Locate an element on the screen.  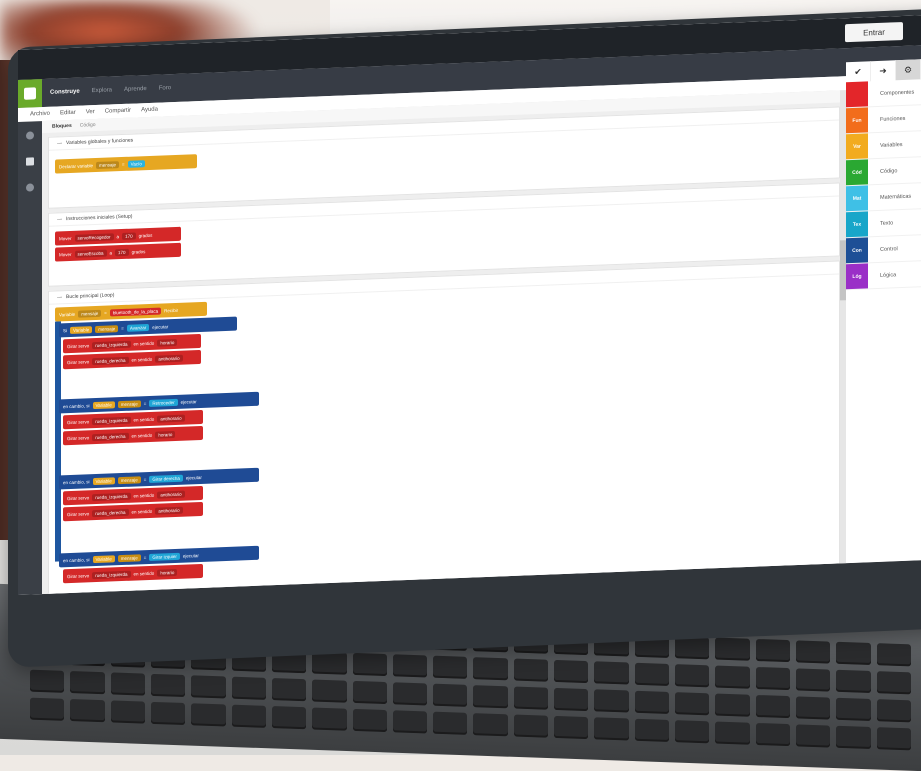
document-icon is located at coordinates (30, 161).